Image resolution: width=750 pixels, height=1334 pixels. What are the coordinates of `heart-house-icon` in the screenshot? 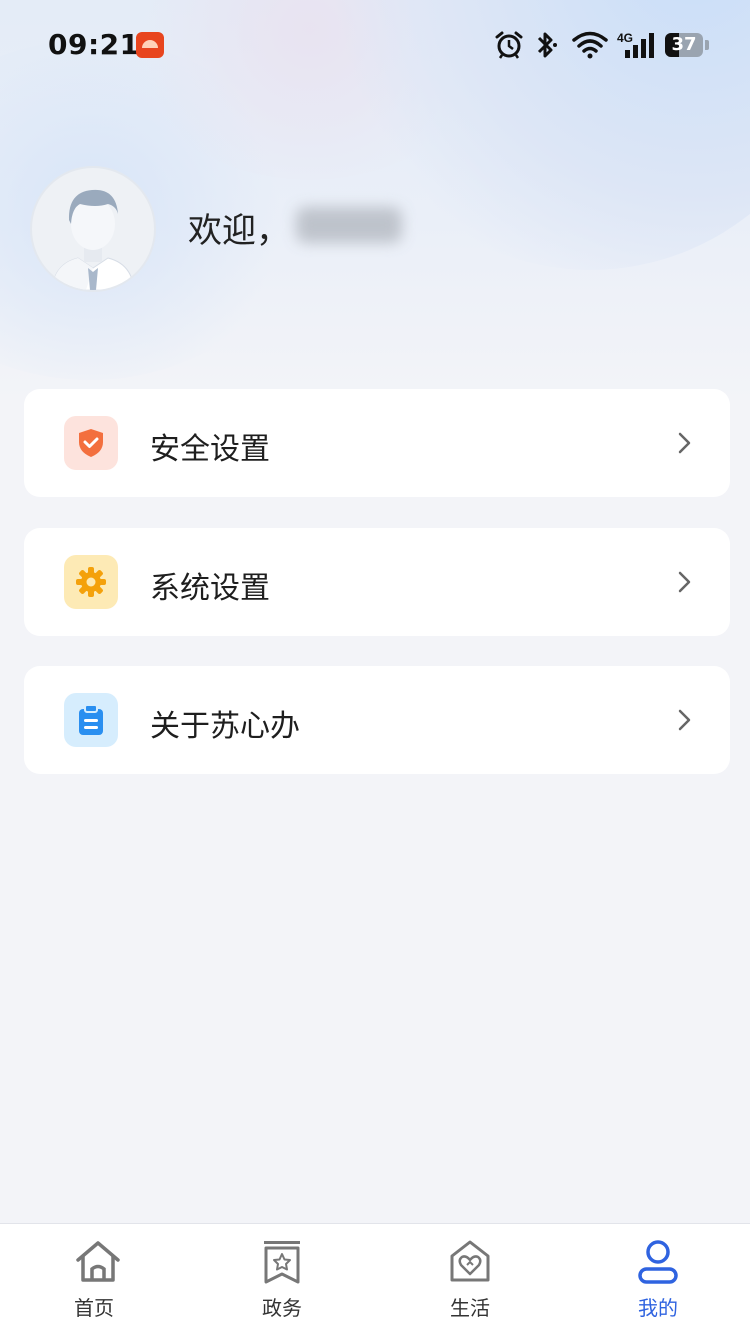 It's located at (470, 1261).